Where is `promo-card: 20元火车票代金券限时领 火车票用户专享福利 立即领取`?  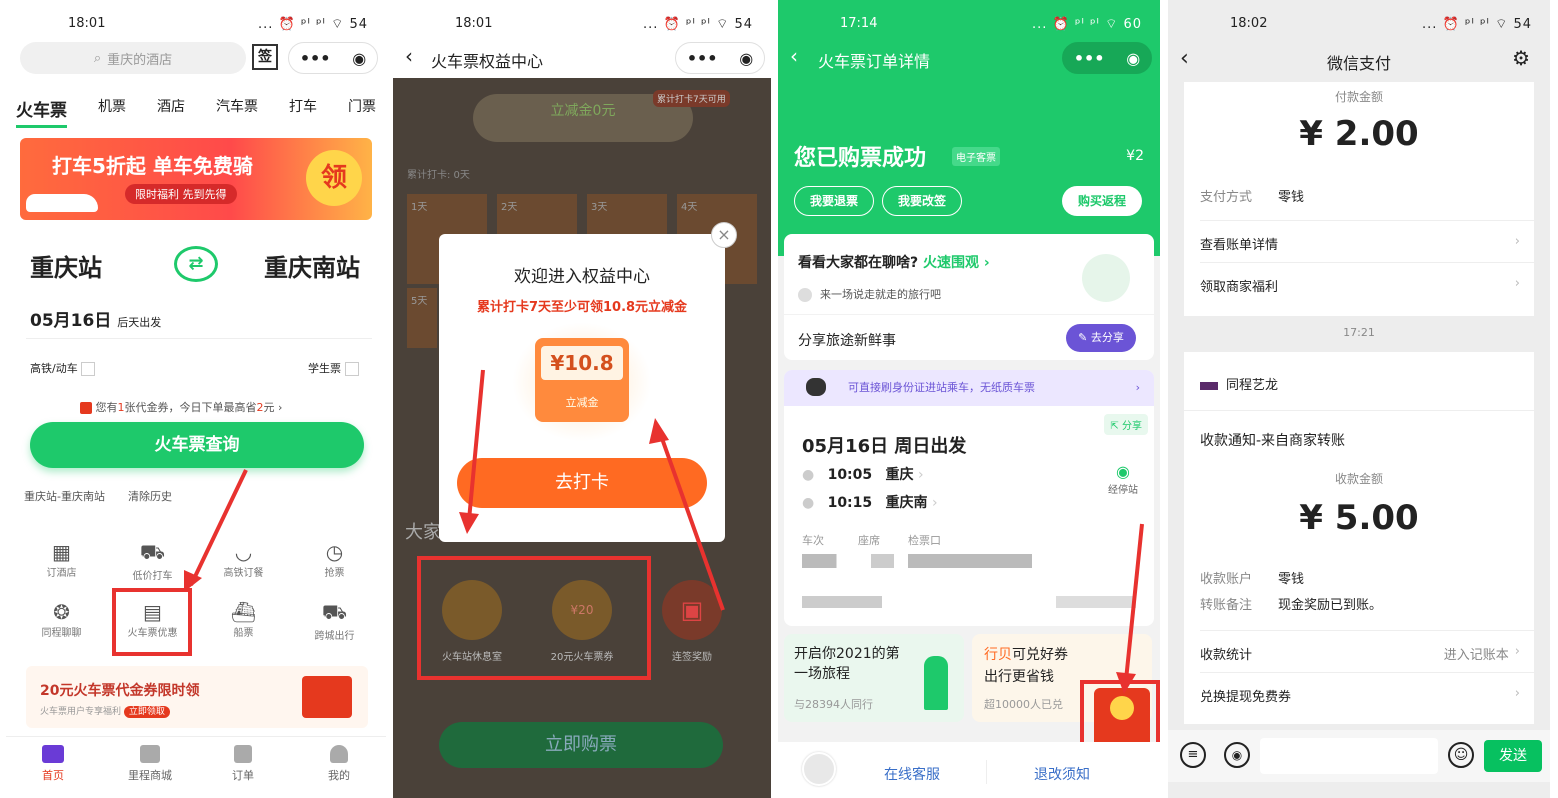
promo-card: 20元火车票代金券限时领 火车票用户专享福利 立即领取 is located at coordinates (197, 697).